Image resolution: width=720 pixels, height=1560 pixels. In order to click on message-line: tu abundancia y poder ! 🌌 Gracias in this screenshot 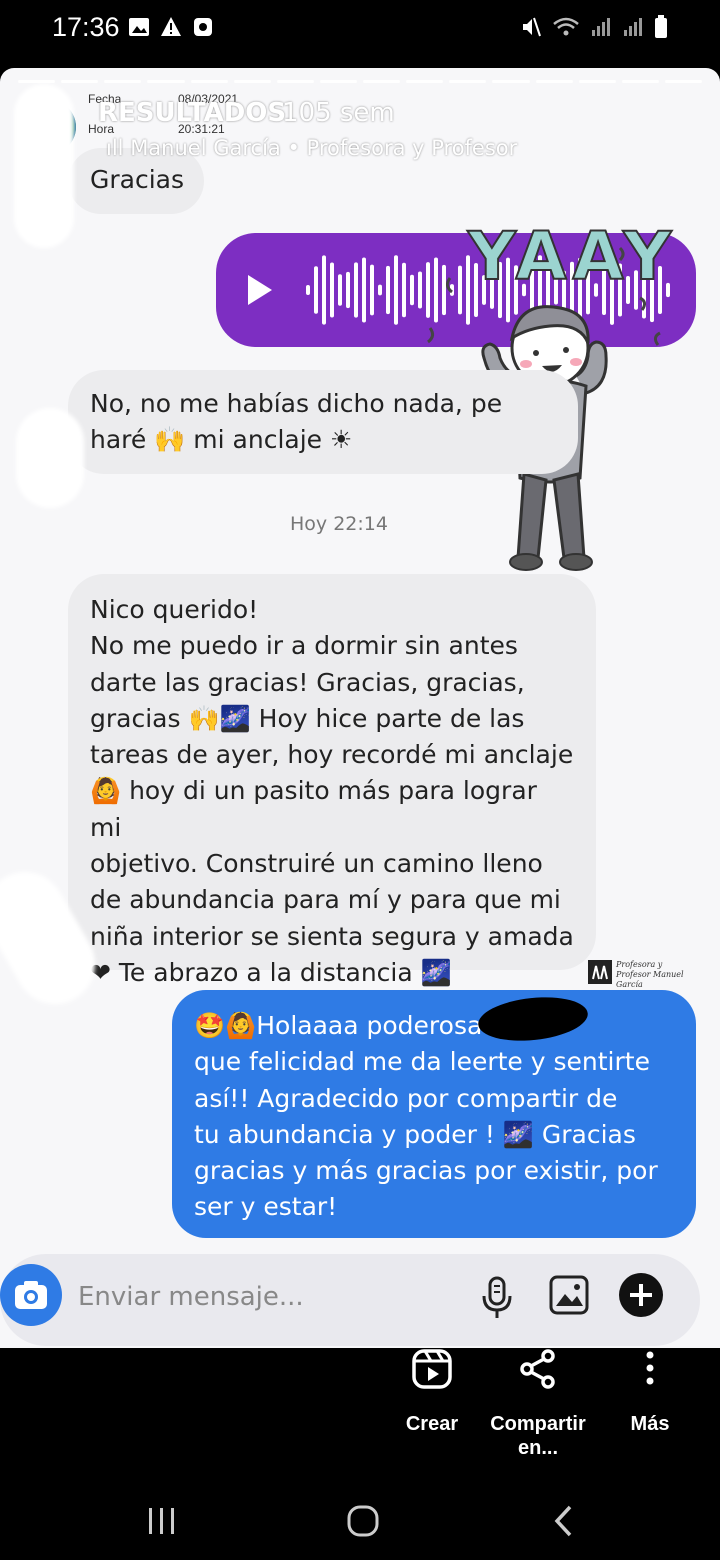, I will do `click(415, 1134)`.